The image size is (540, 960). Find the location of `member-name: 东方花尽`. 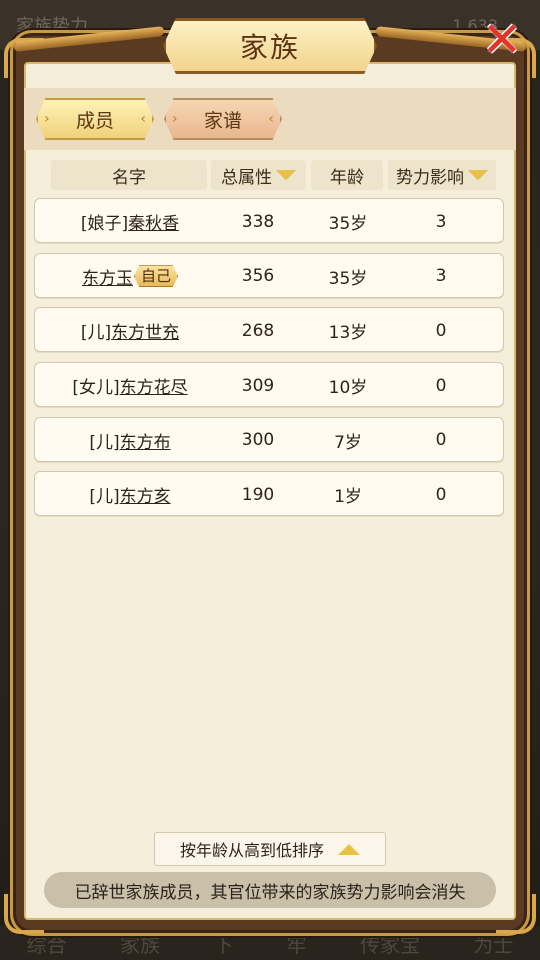

member-name: 东方花尽 is located at coordinates (154, 385).